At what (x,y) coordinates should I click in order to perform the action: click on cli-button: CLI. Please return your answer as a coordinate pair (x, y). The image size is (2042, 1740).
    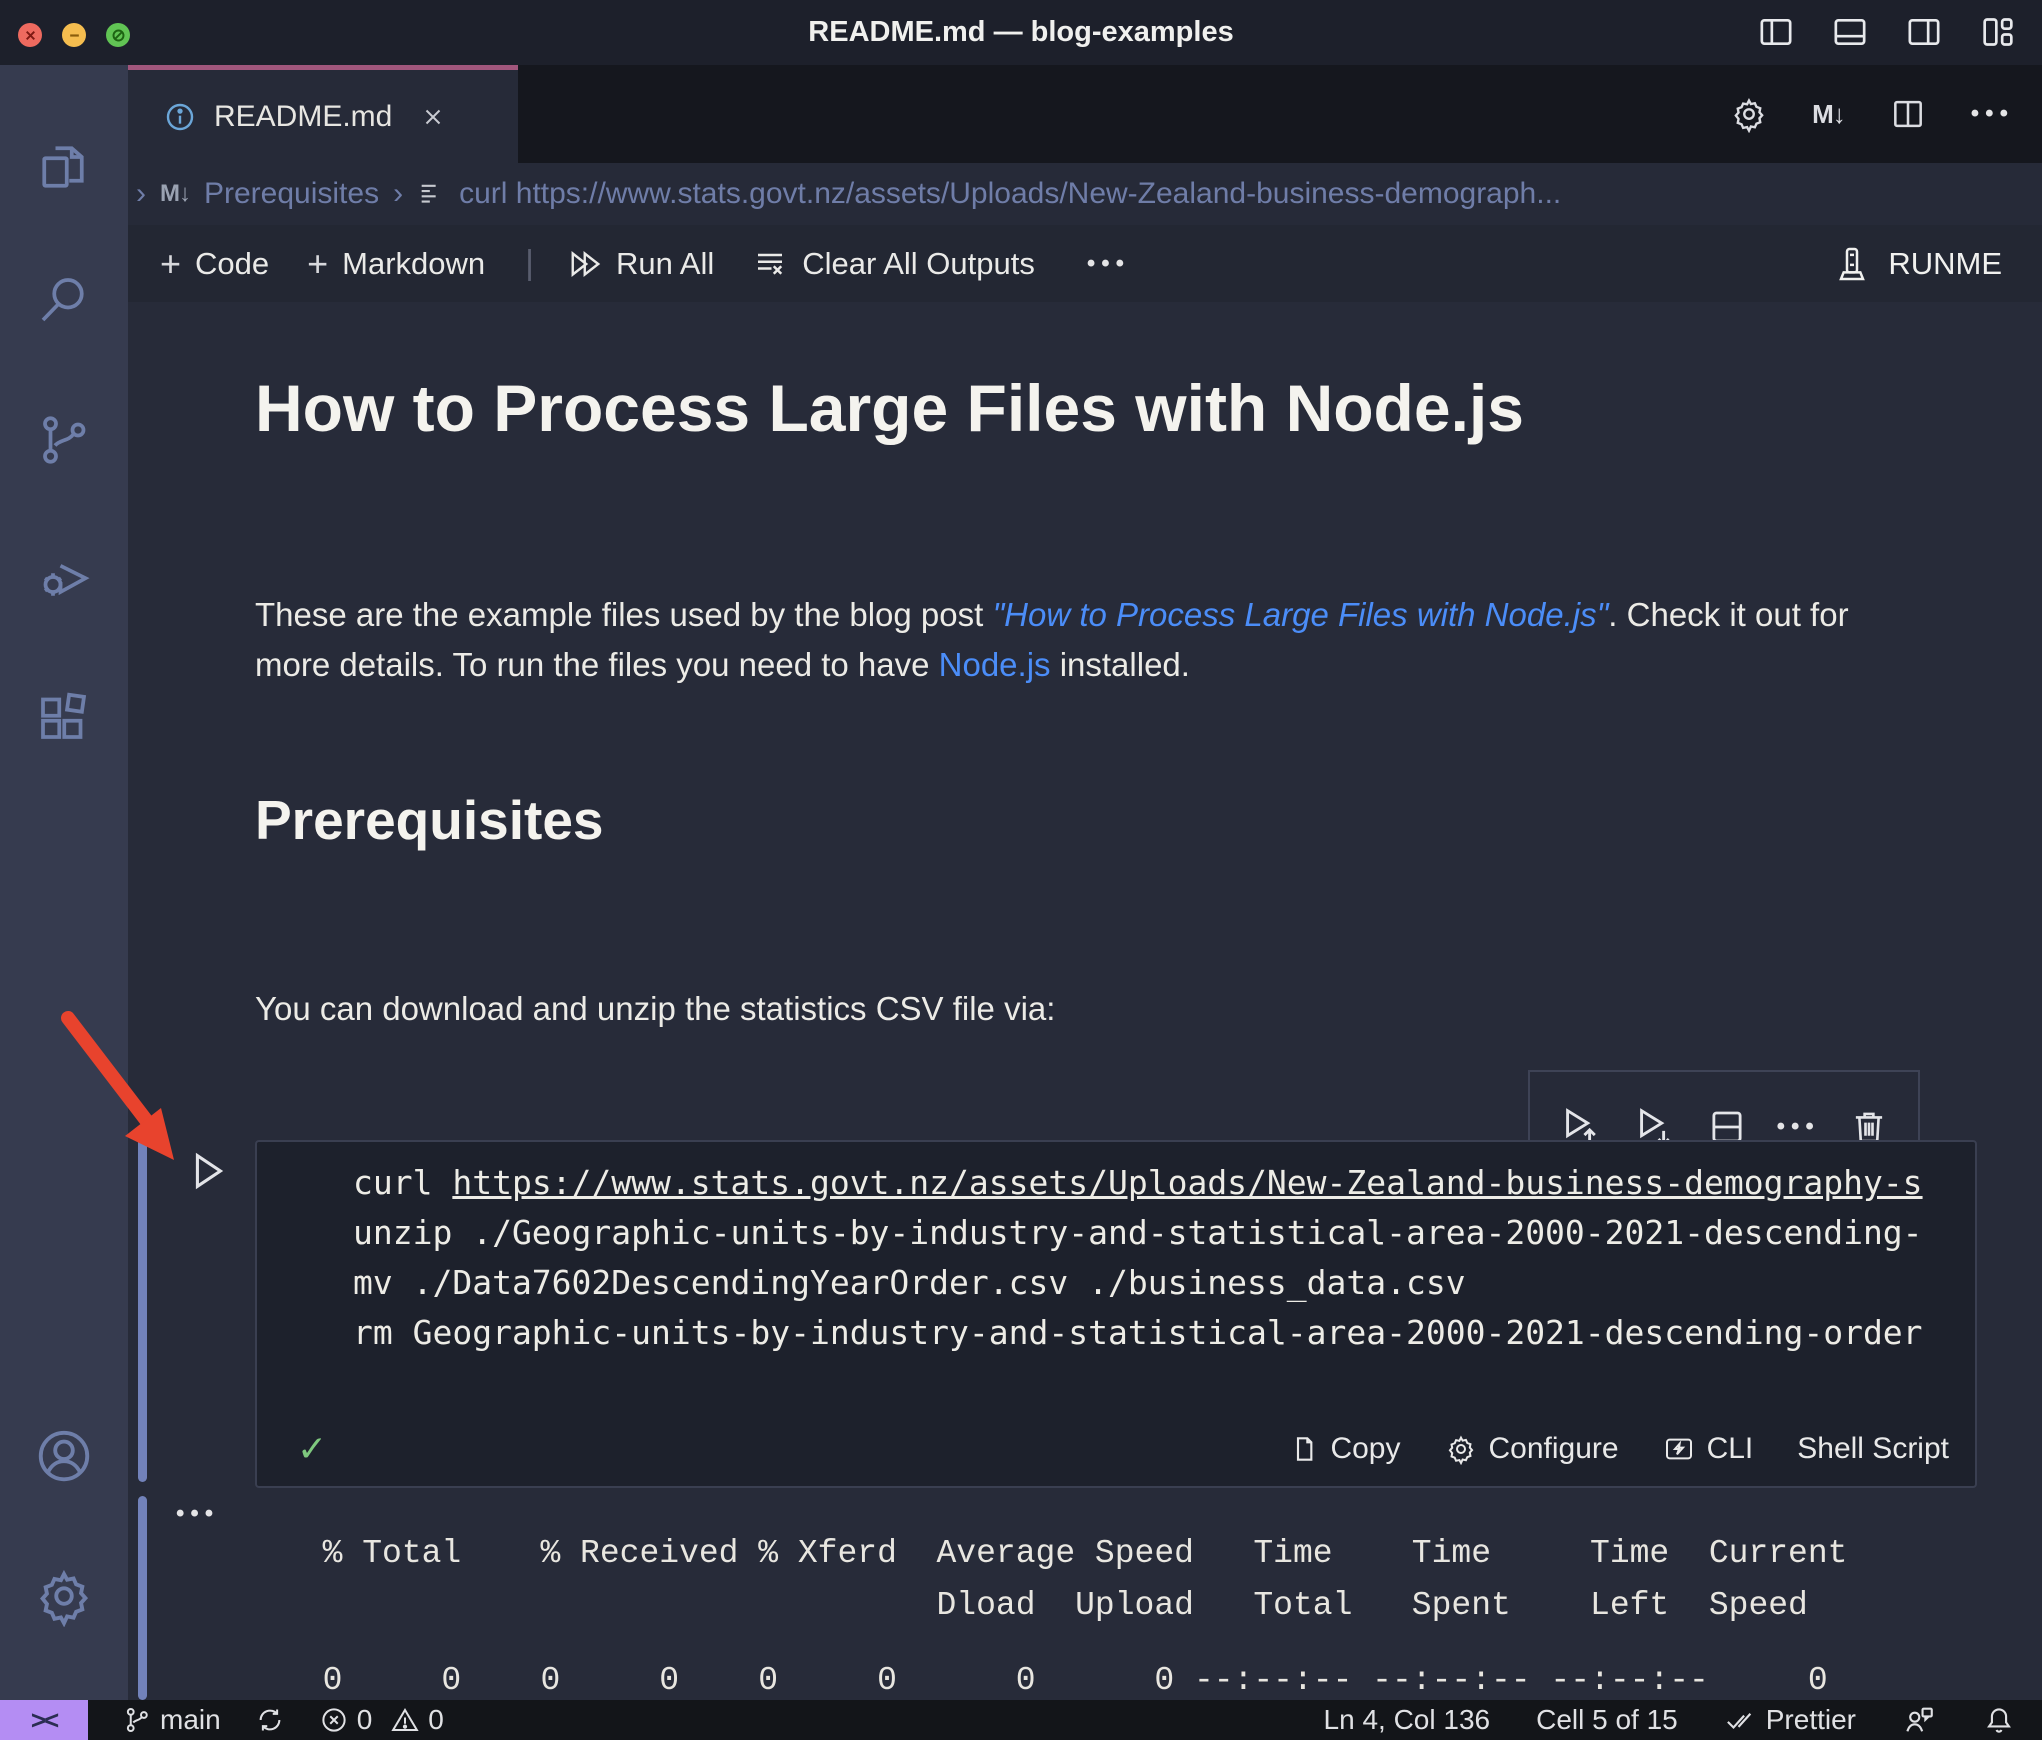
    Looking at the image, I should click on (1708, 1449).